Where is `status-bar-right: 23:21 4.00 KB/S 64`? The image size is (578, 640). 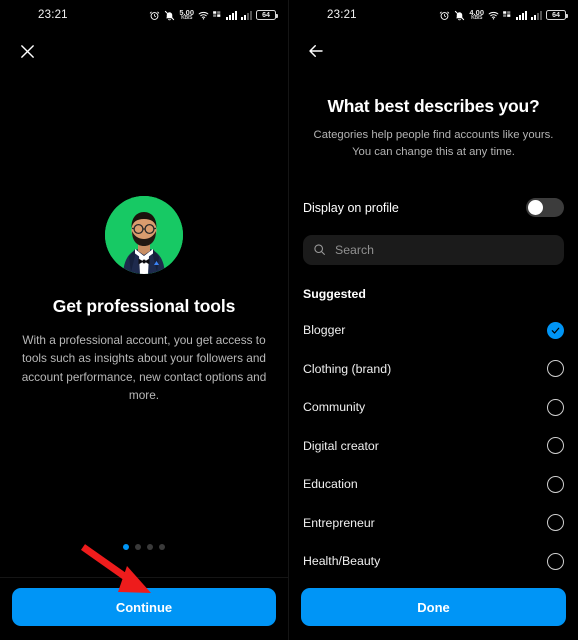 status-bar-right: 23:21 4.00 KB/S 64 is located at coordinates (433, 15).